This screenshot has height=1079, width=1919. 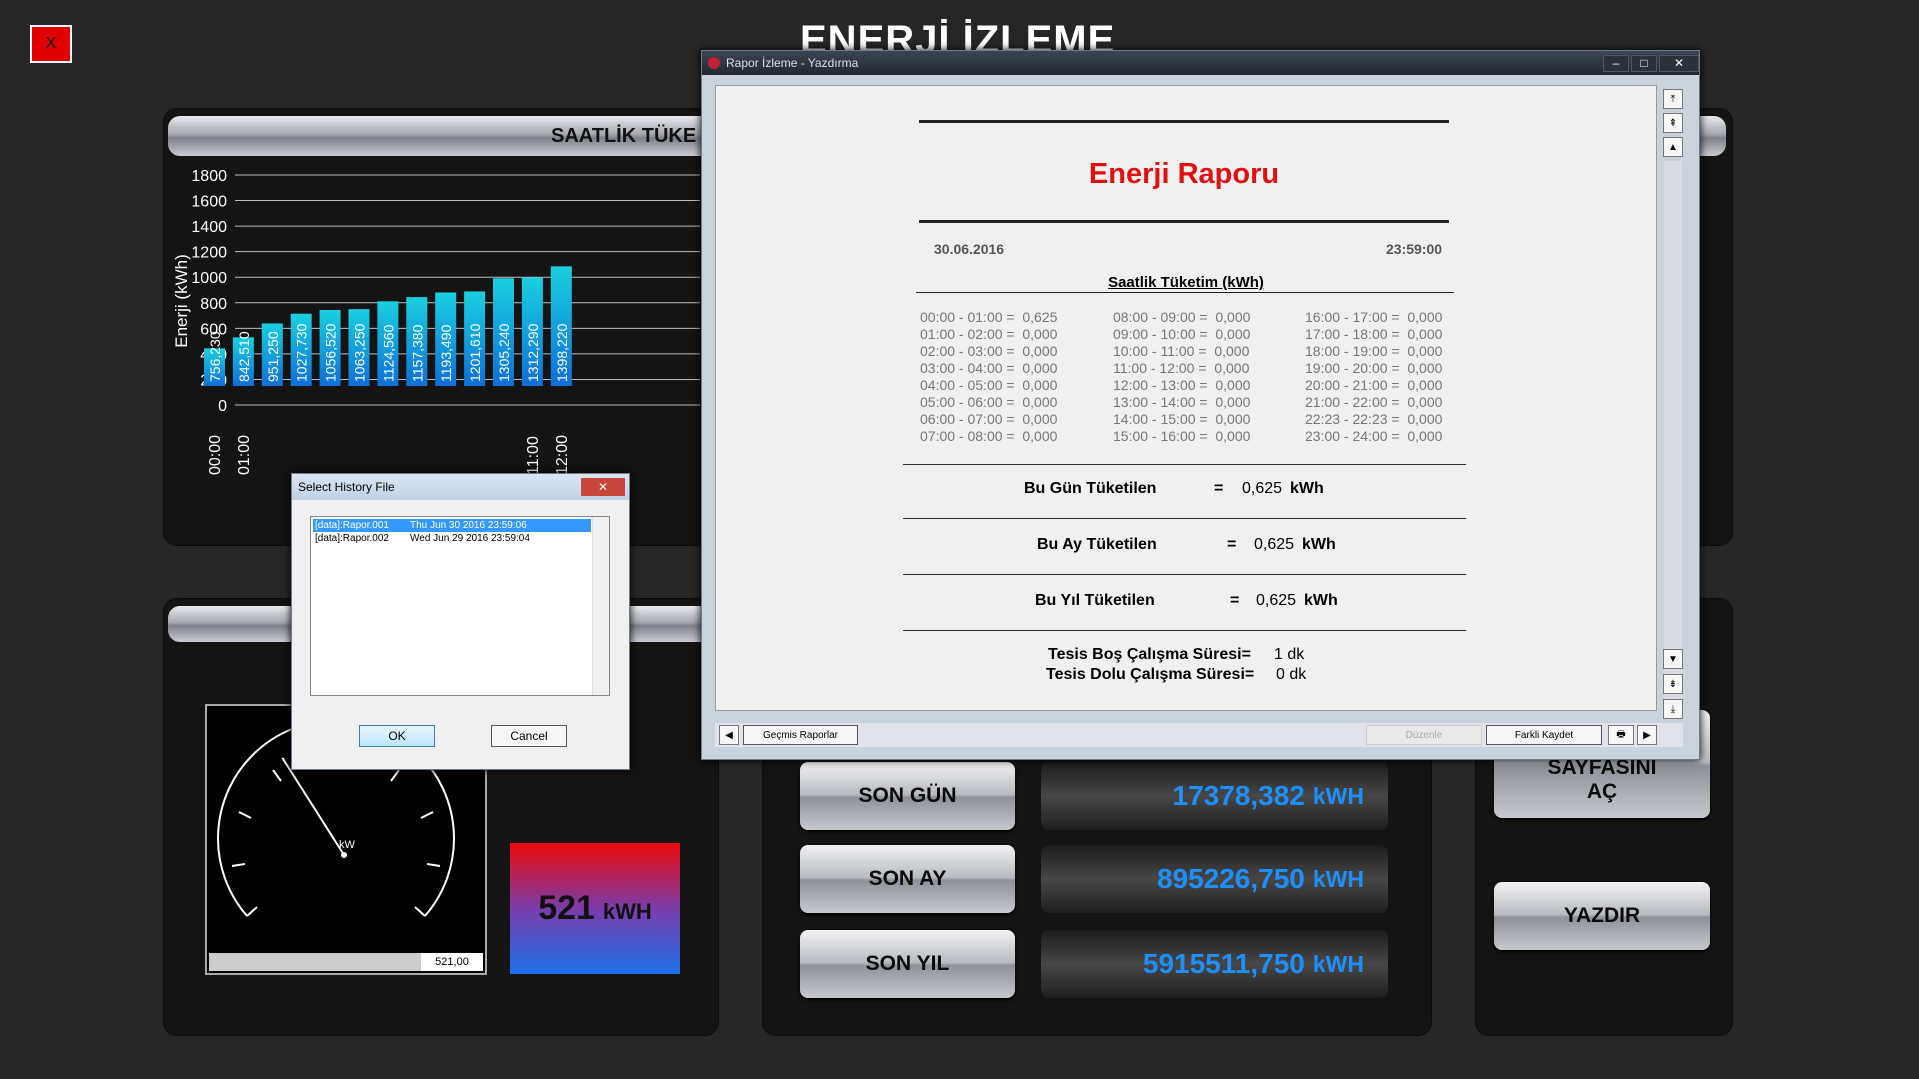 I want to click on printer-icon: 🖶, so click(x=1621, y=735).